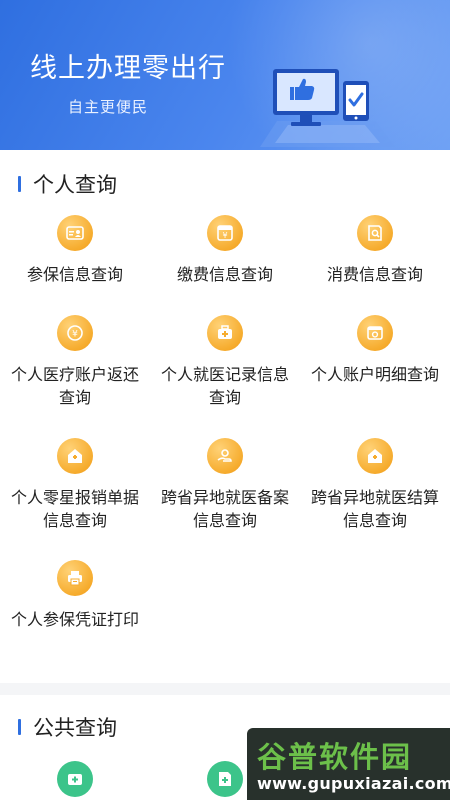  I want to click on computer-thumbs-up-illustration, so click(327, 108).